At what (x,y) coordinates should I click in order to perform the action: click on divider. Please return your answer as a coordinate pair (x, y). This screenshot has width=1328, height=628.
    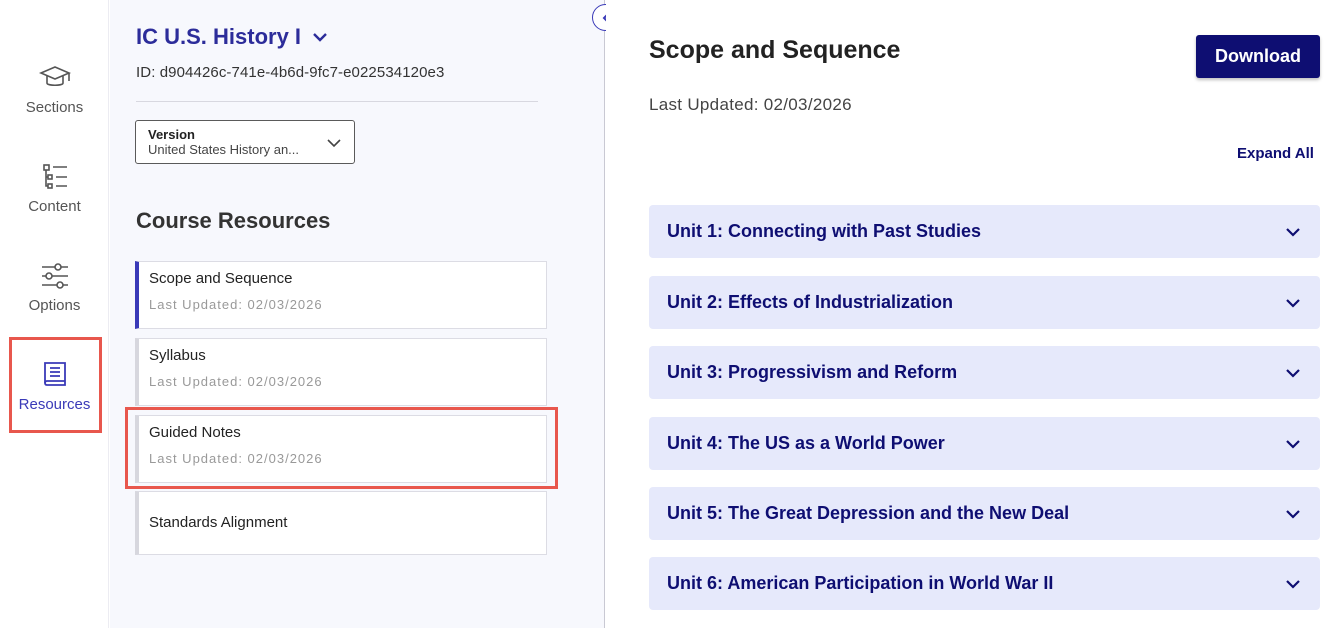
    Looking at the image, I should click on (337, 101).